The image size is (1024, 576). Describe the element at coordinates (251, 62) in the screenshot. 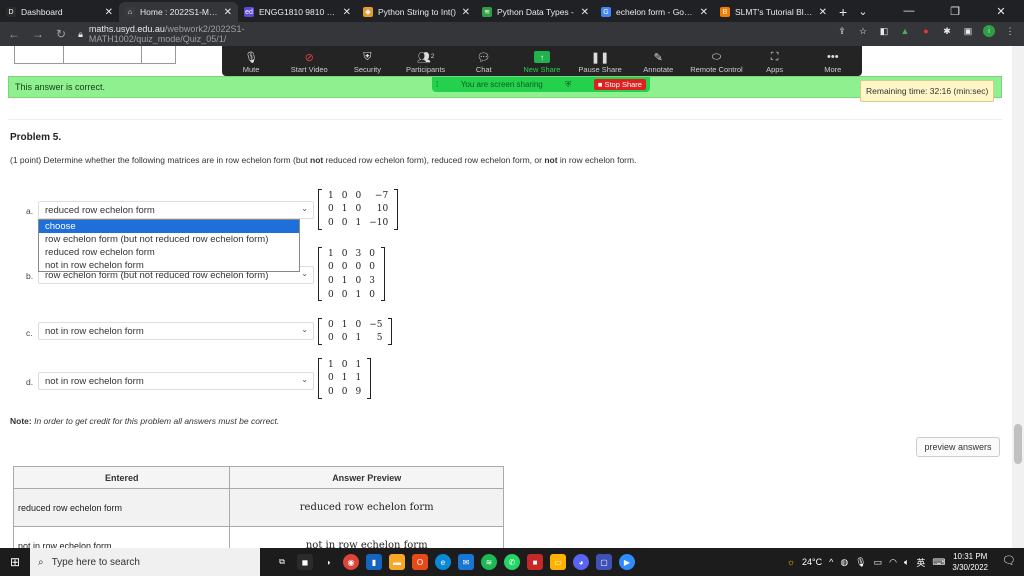

I see `mute-button: 🎙︎ Mute` at that location.